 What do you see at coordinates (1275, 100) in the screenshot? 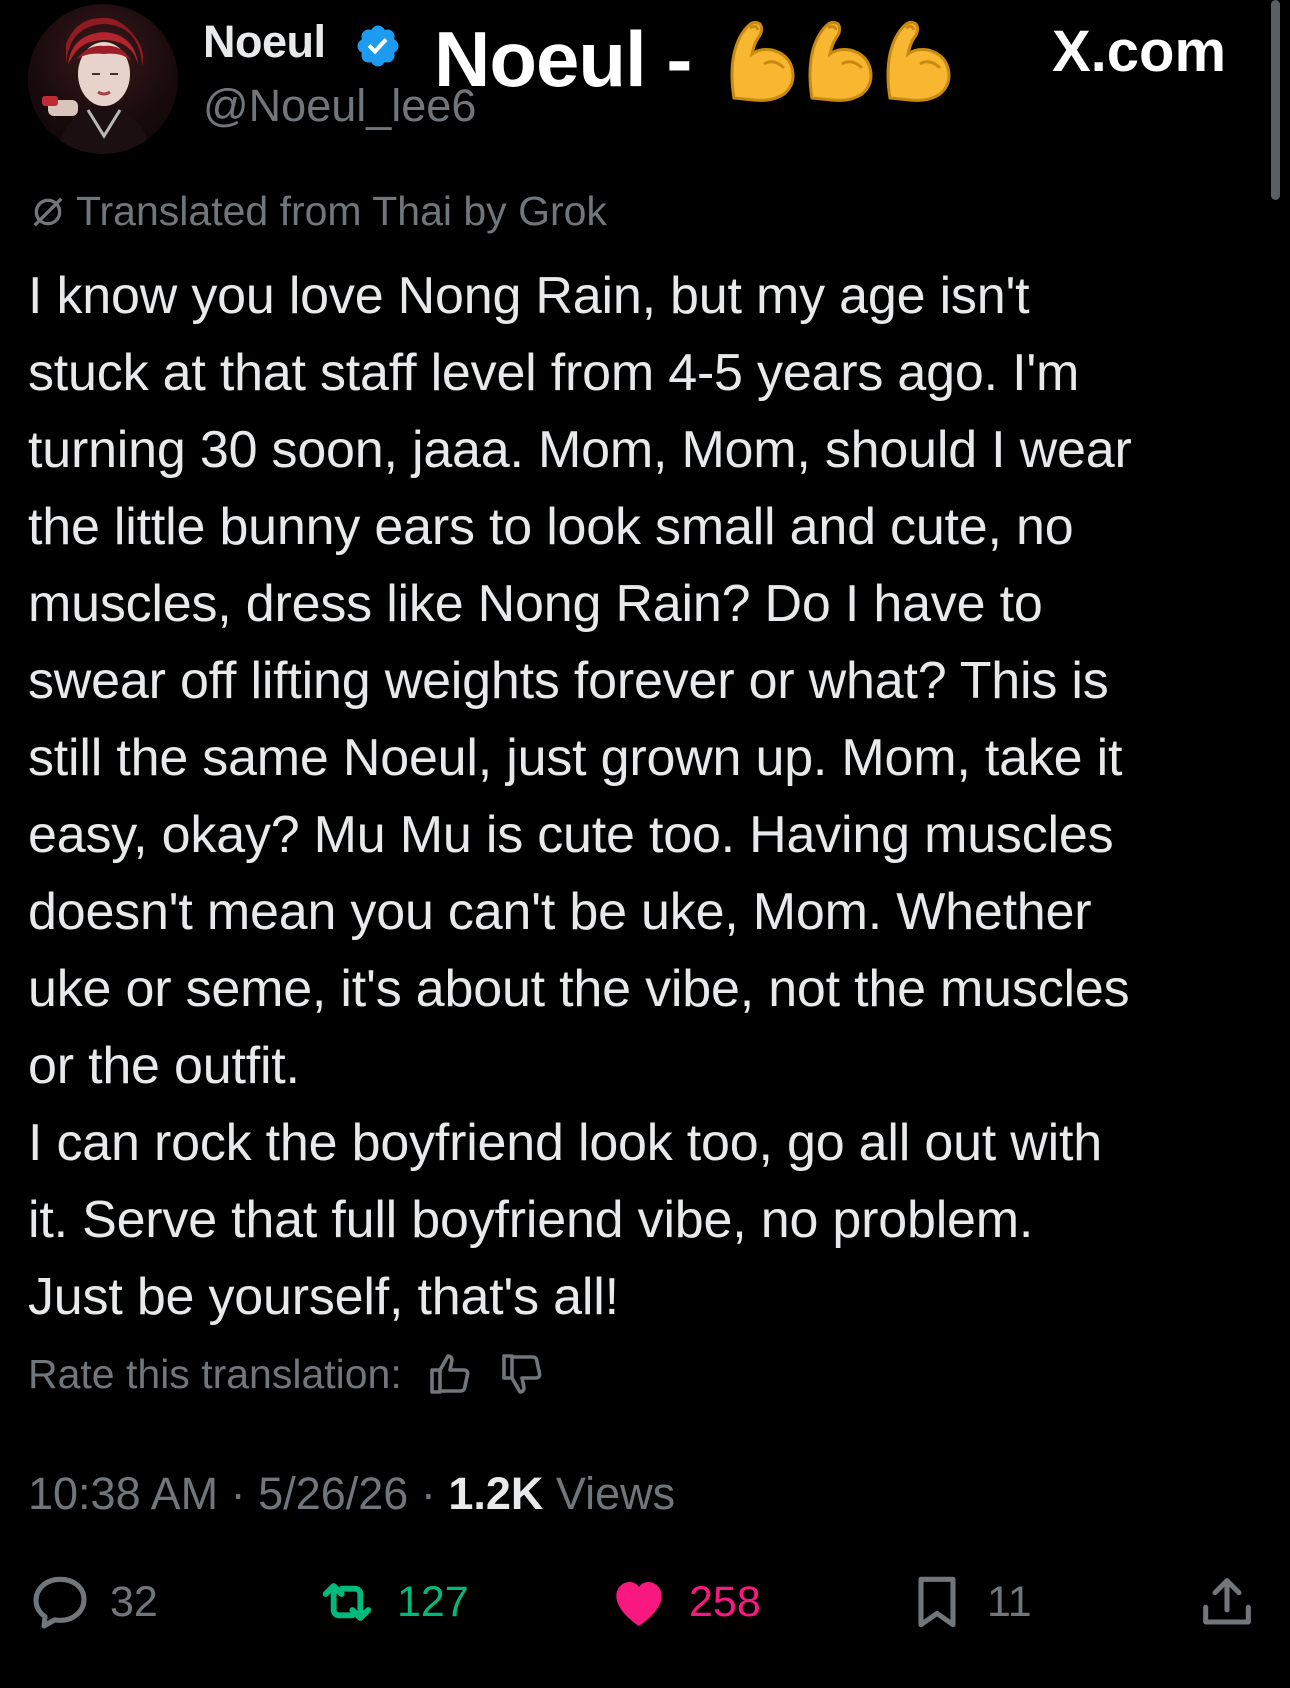
I see `scrollbar` at bounding box center [1275, 100].